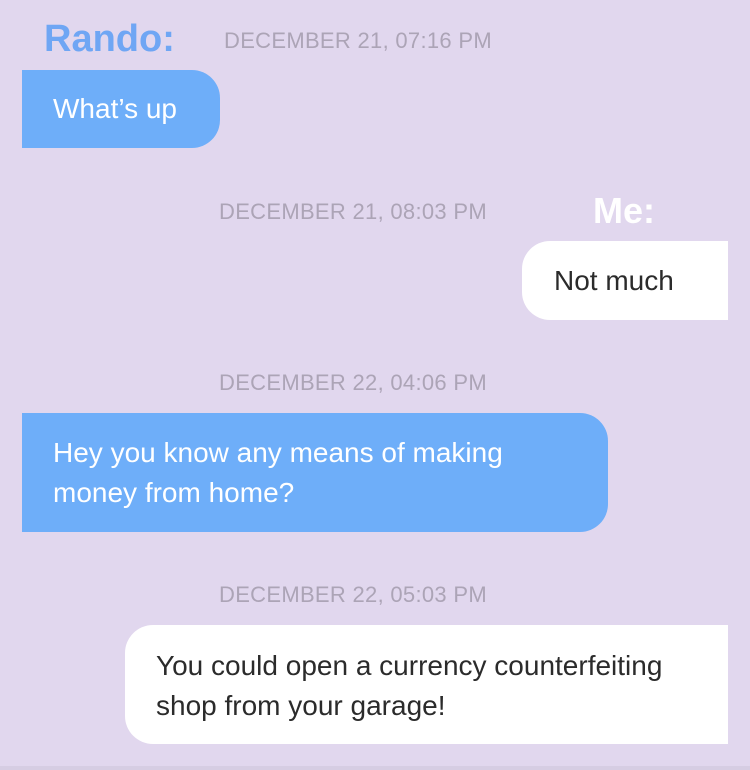  Describe the element at coordinates (353, 382) in the screenshot. I see `message-timestamp: DECEMBER 22, 04:06 PM` at that location.